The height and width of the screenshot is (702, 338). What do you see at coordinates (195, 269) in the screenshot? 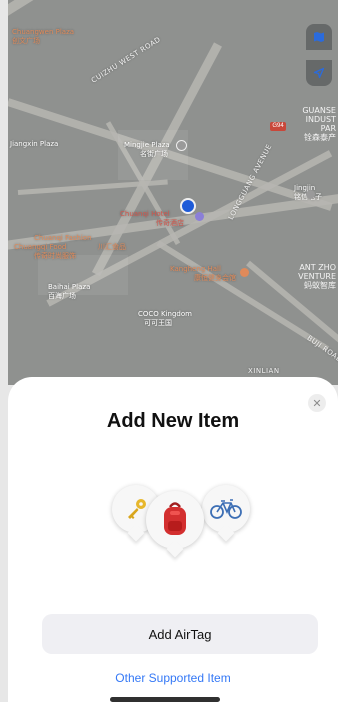
I see `map-poi-label: Kangheng Hall` at bounding box center [195, 269].